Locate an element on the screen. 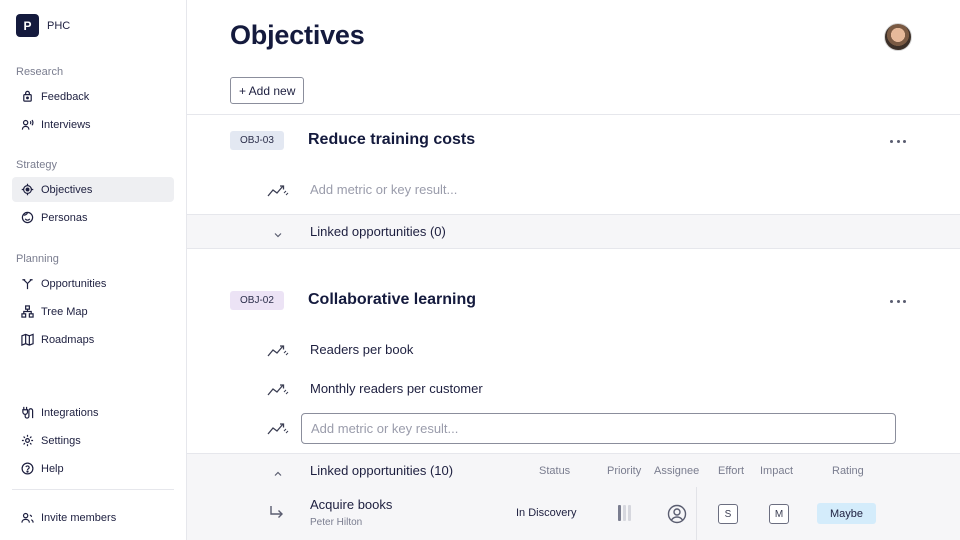 The width and height of the screenshot is (960, 540). page-title: Objectives is located at coordinates (297, 35).